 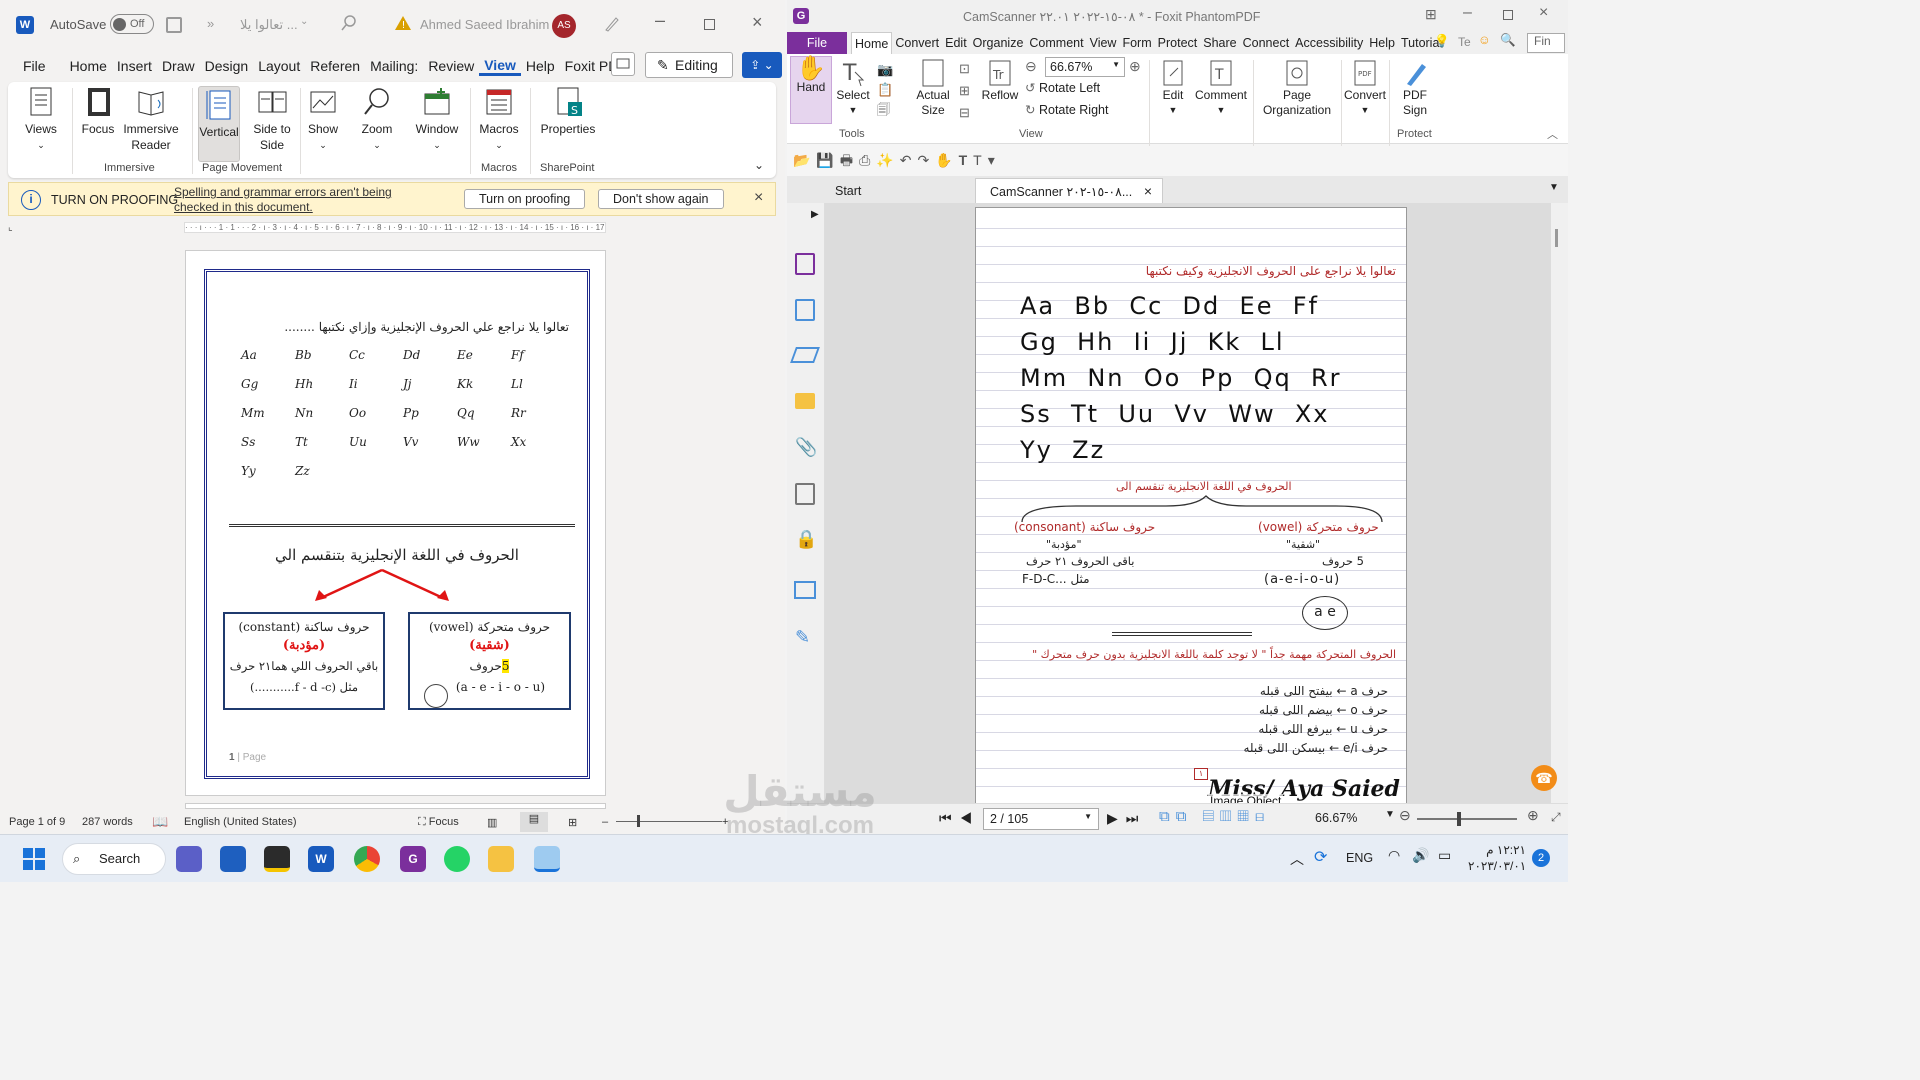 I want to click on tab-start: Start, so click(x=896, y=190).